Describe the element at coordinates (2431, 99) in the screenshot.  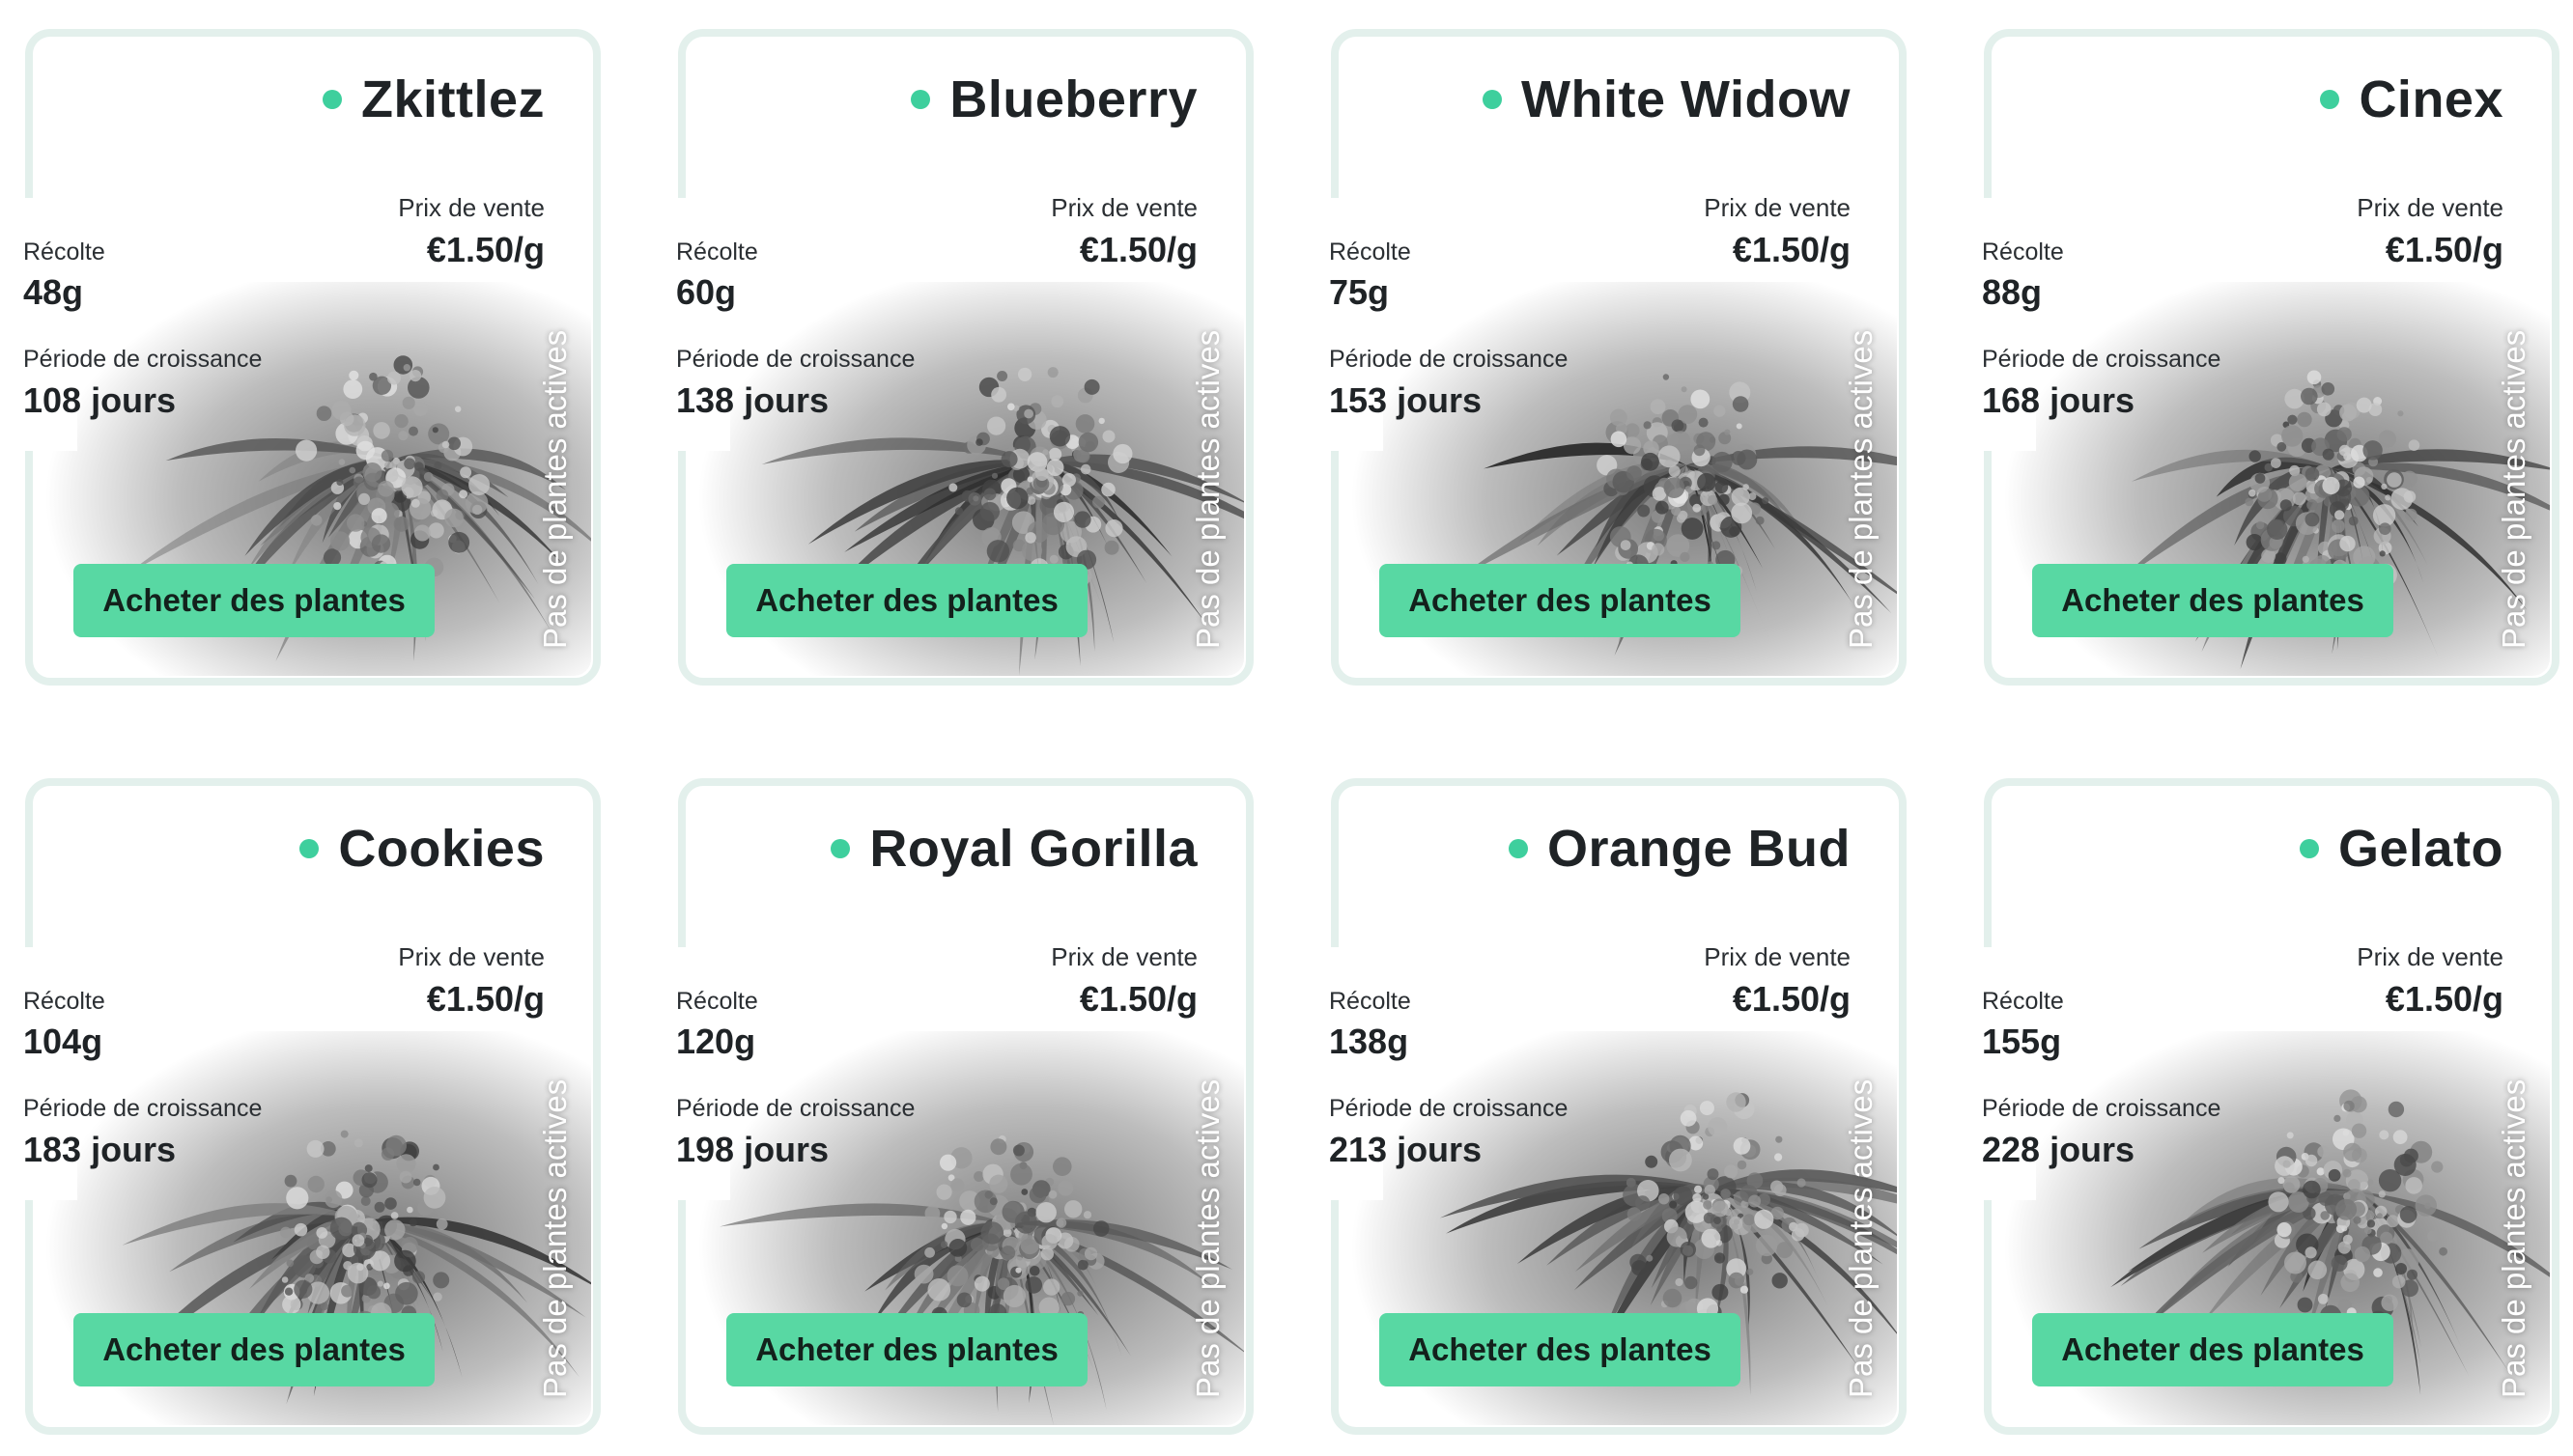
I see `strain-name: Cinex` at that location.